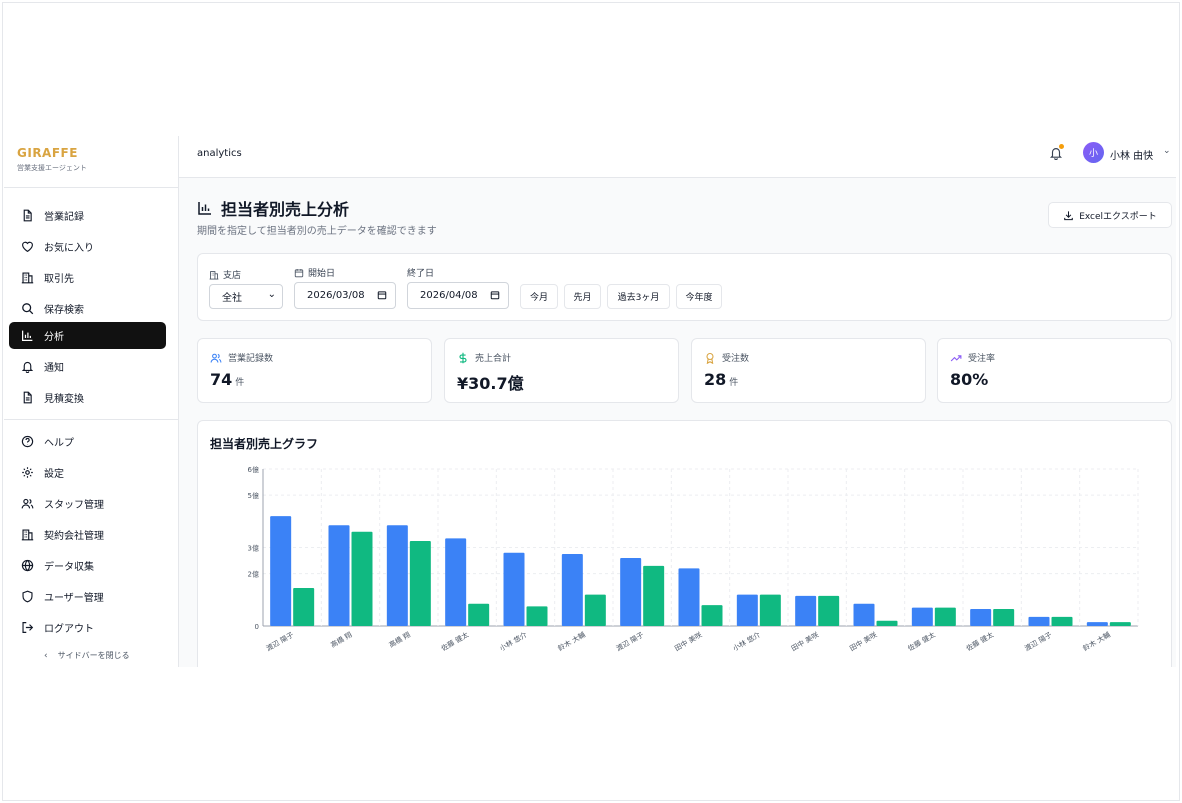 The height and width of the screenshot is (803, 1182). Describe the element at coordinates (1110, 215) in the screenshot. I see `excel-export-button: Excelエクスポート` at that location.